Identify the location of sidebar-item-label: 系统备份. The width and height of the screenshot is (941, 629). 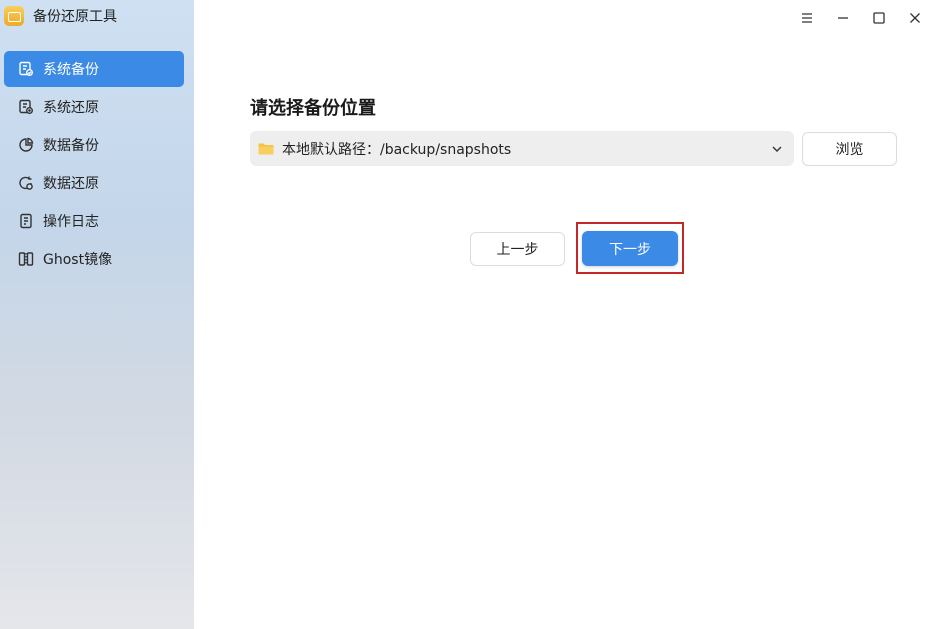
(71, 70).